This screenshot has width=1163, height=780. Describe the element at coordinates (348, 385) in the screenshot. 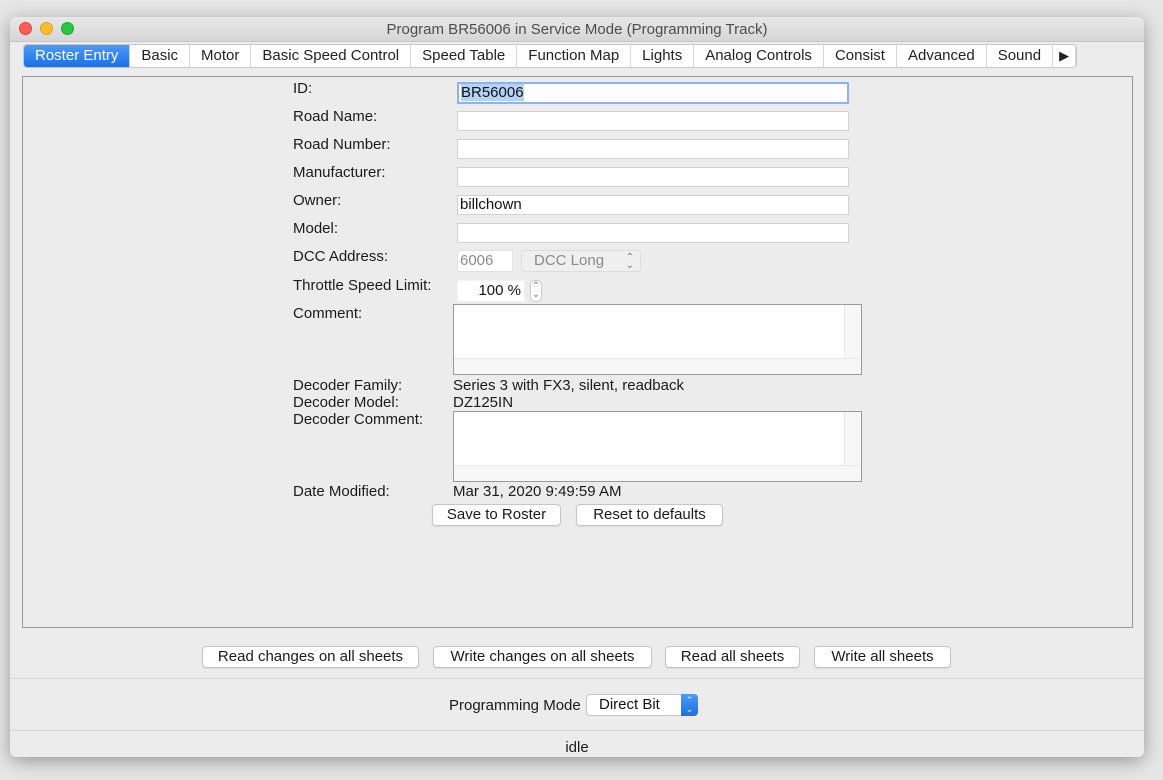

I see `decoder-family-label: Decoder Family:` at that location.